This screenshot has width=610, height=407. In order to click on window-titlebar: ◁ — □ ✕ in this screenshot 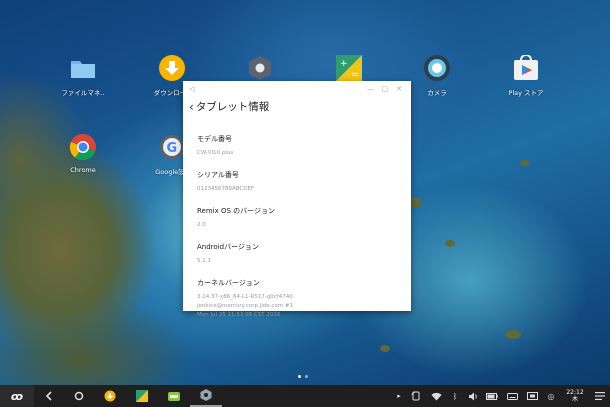, I will do `click(297, 89)`.